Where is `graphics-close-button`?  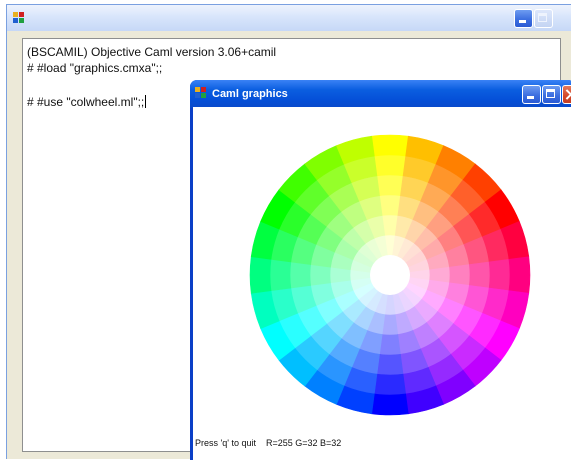 graphics-close-button is located at coordinates (566, 94).